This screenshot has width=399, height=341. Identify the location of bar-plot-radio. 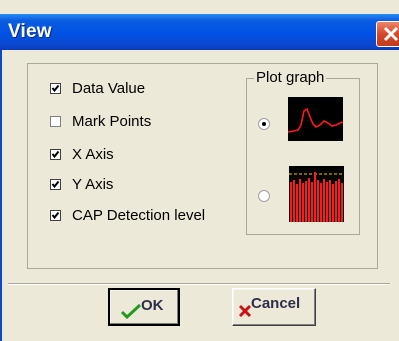
(264, 196).